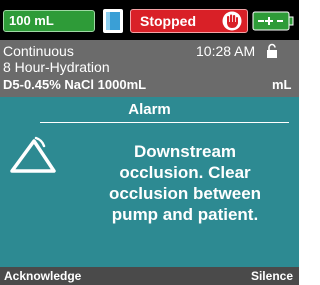 The height and width of the screenshot is (285, 320). What do you see at coordinates (164, 122) in the screenshot?
I see `alarm-divider` at bounding box center [164, 122].